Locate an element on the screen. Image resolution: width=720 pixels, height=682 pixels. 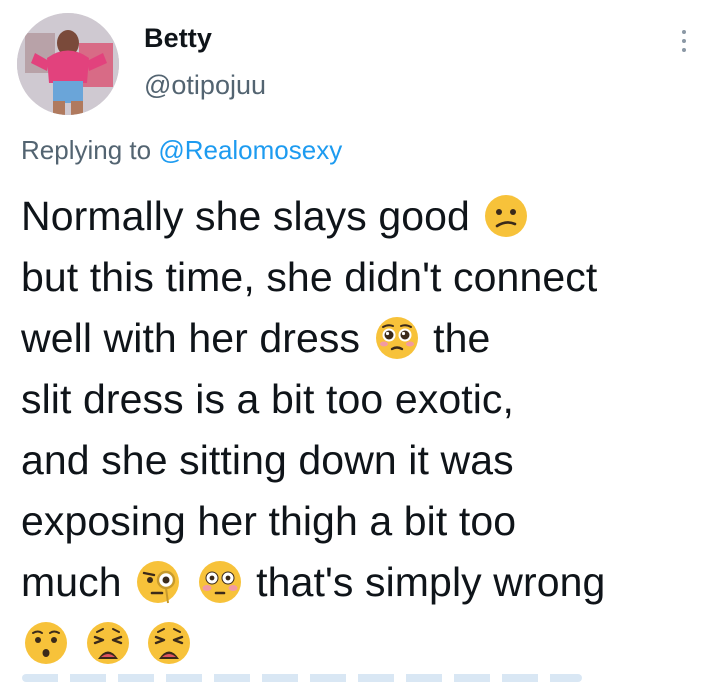
avatar is located at coordinates (68, 64).